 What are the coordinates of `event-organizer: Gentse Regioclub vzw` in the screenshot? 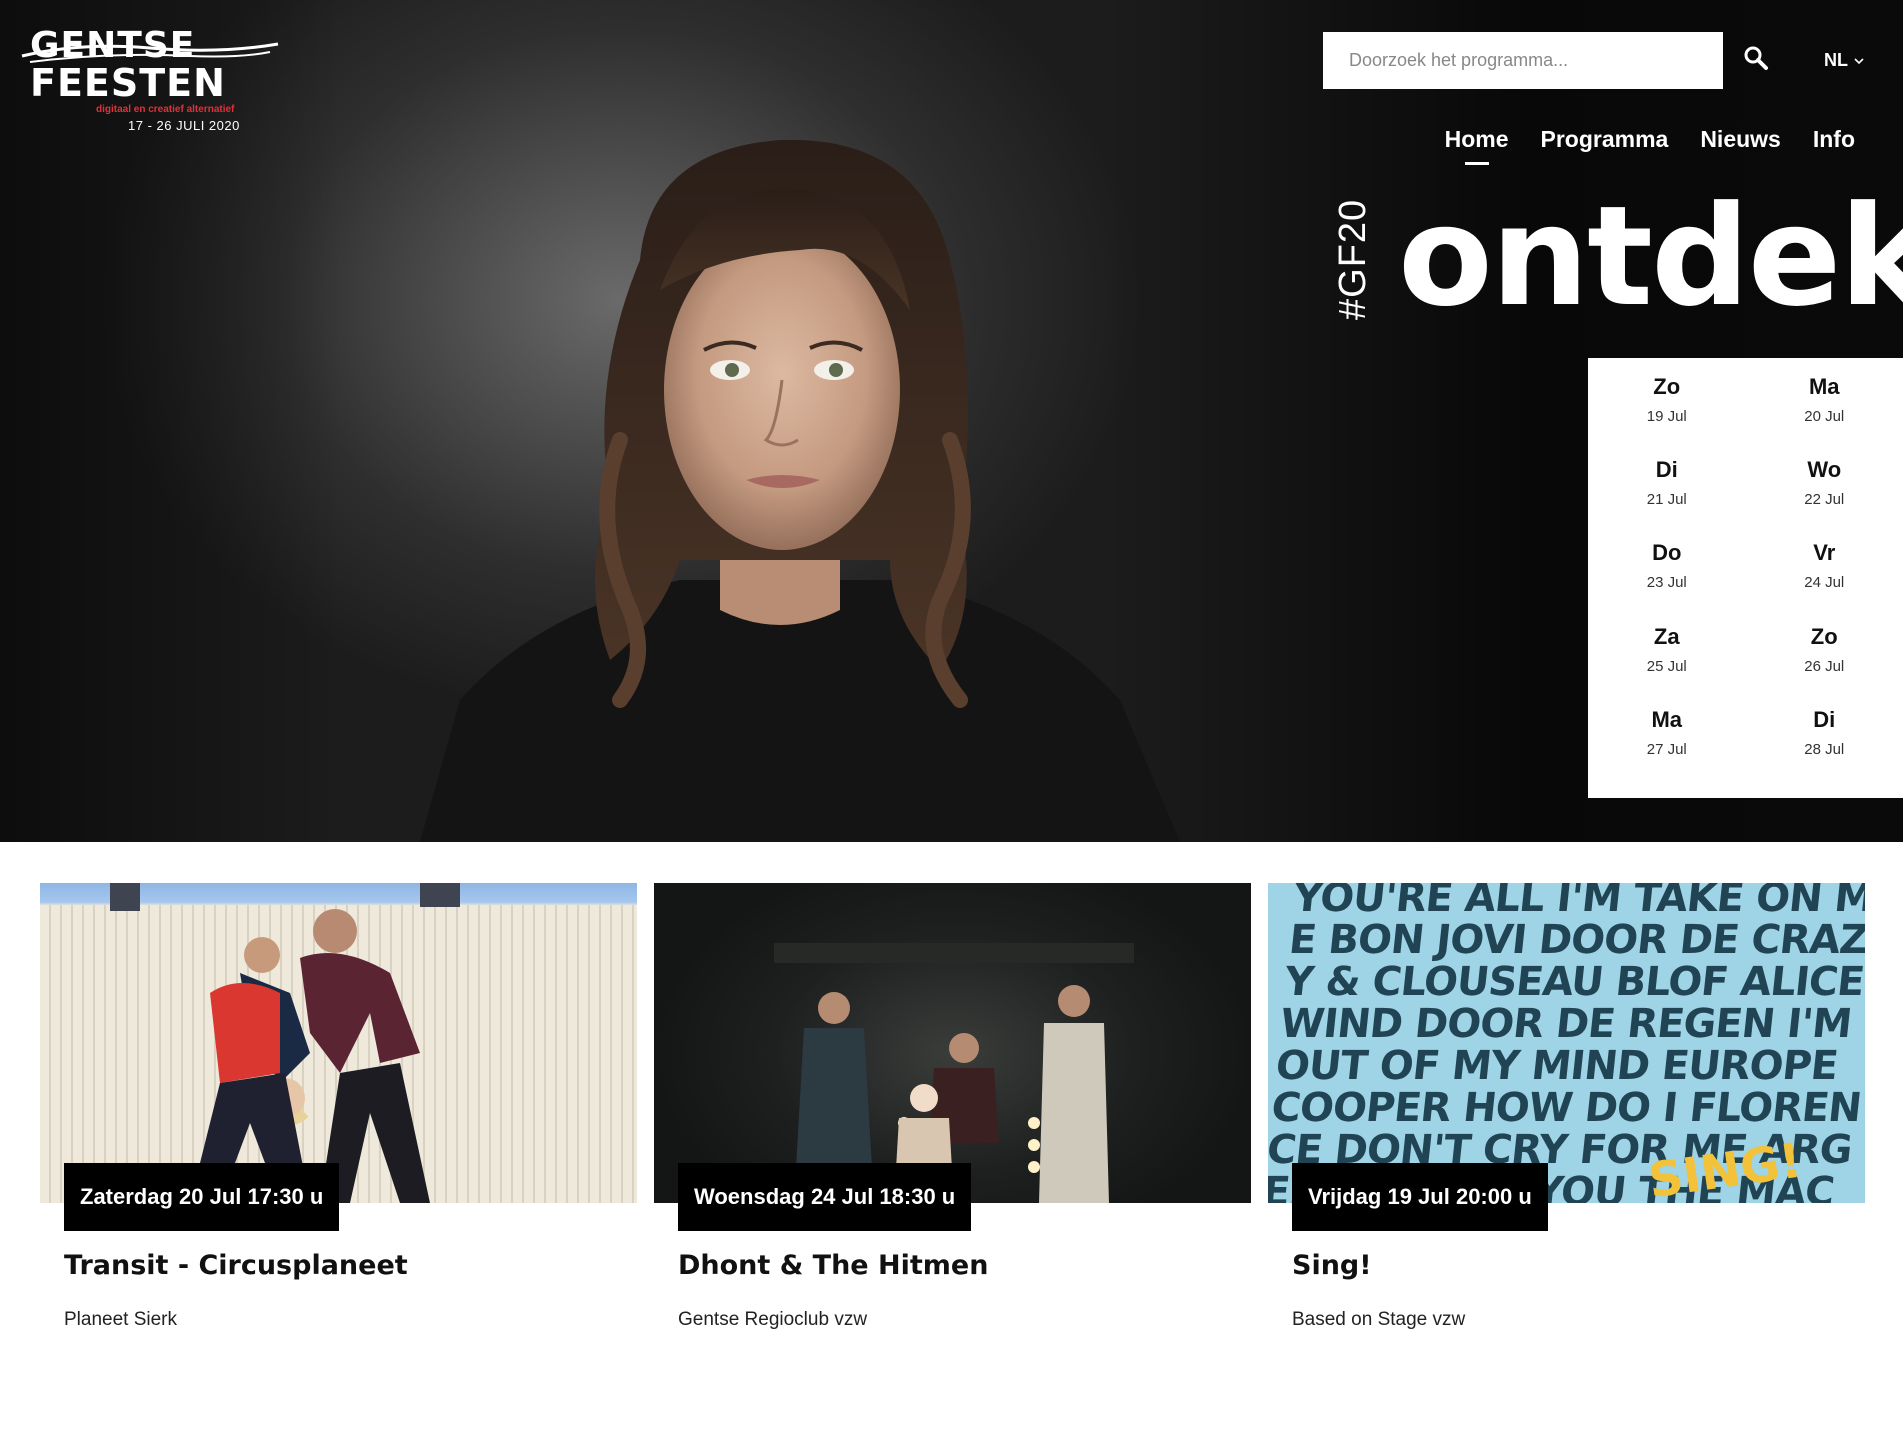 It's located at (773, 1319).